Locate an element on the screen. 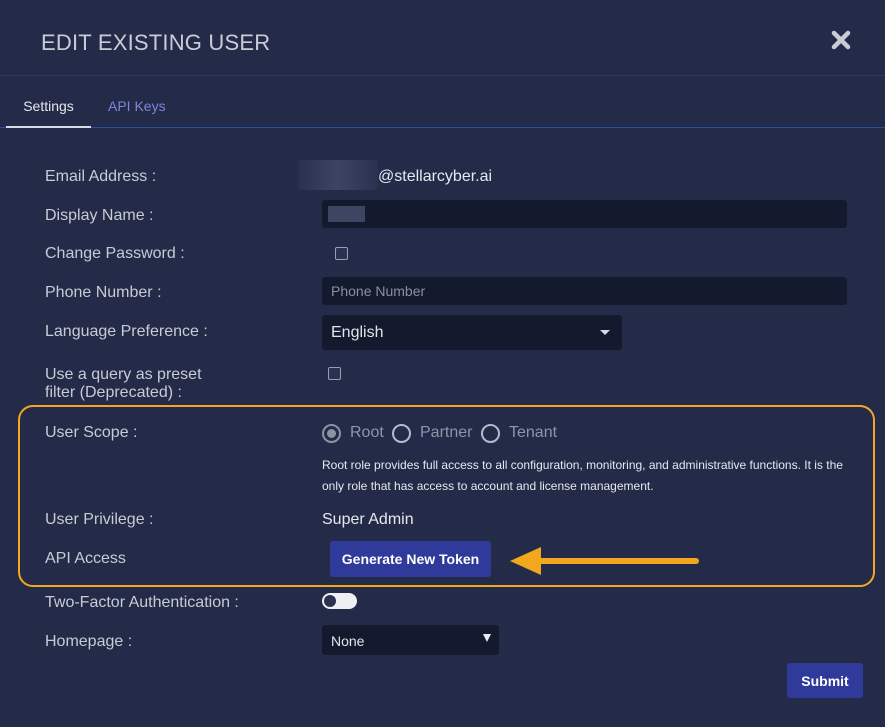 The height and width of the screenshot is (727, 885). email-username-redacted is located at coordinates (338, 175).